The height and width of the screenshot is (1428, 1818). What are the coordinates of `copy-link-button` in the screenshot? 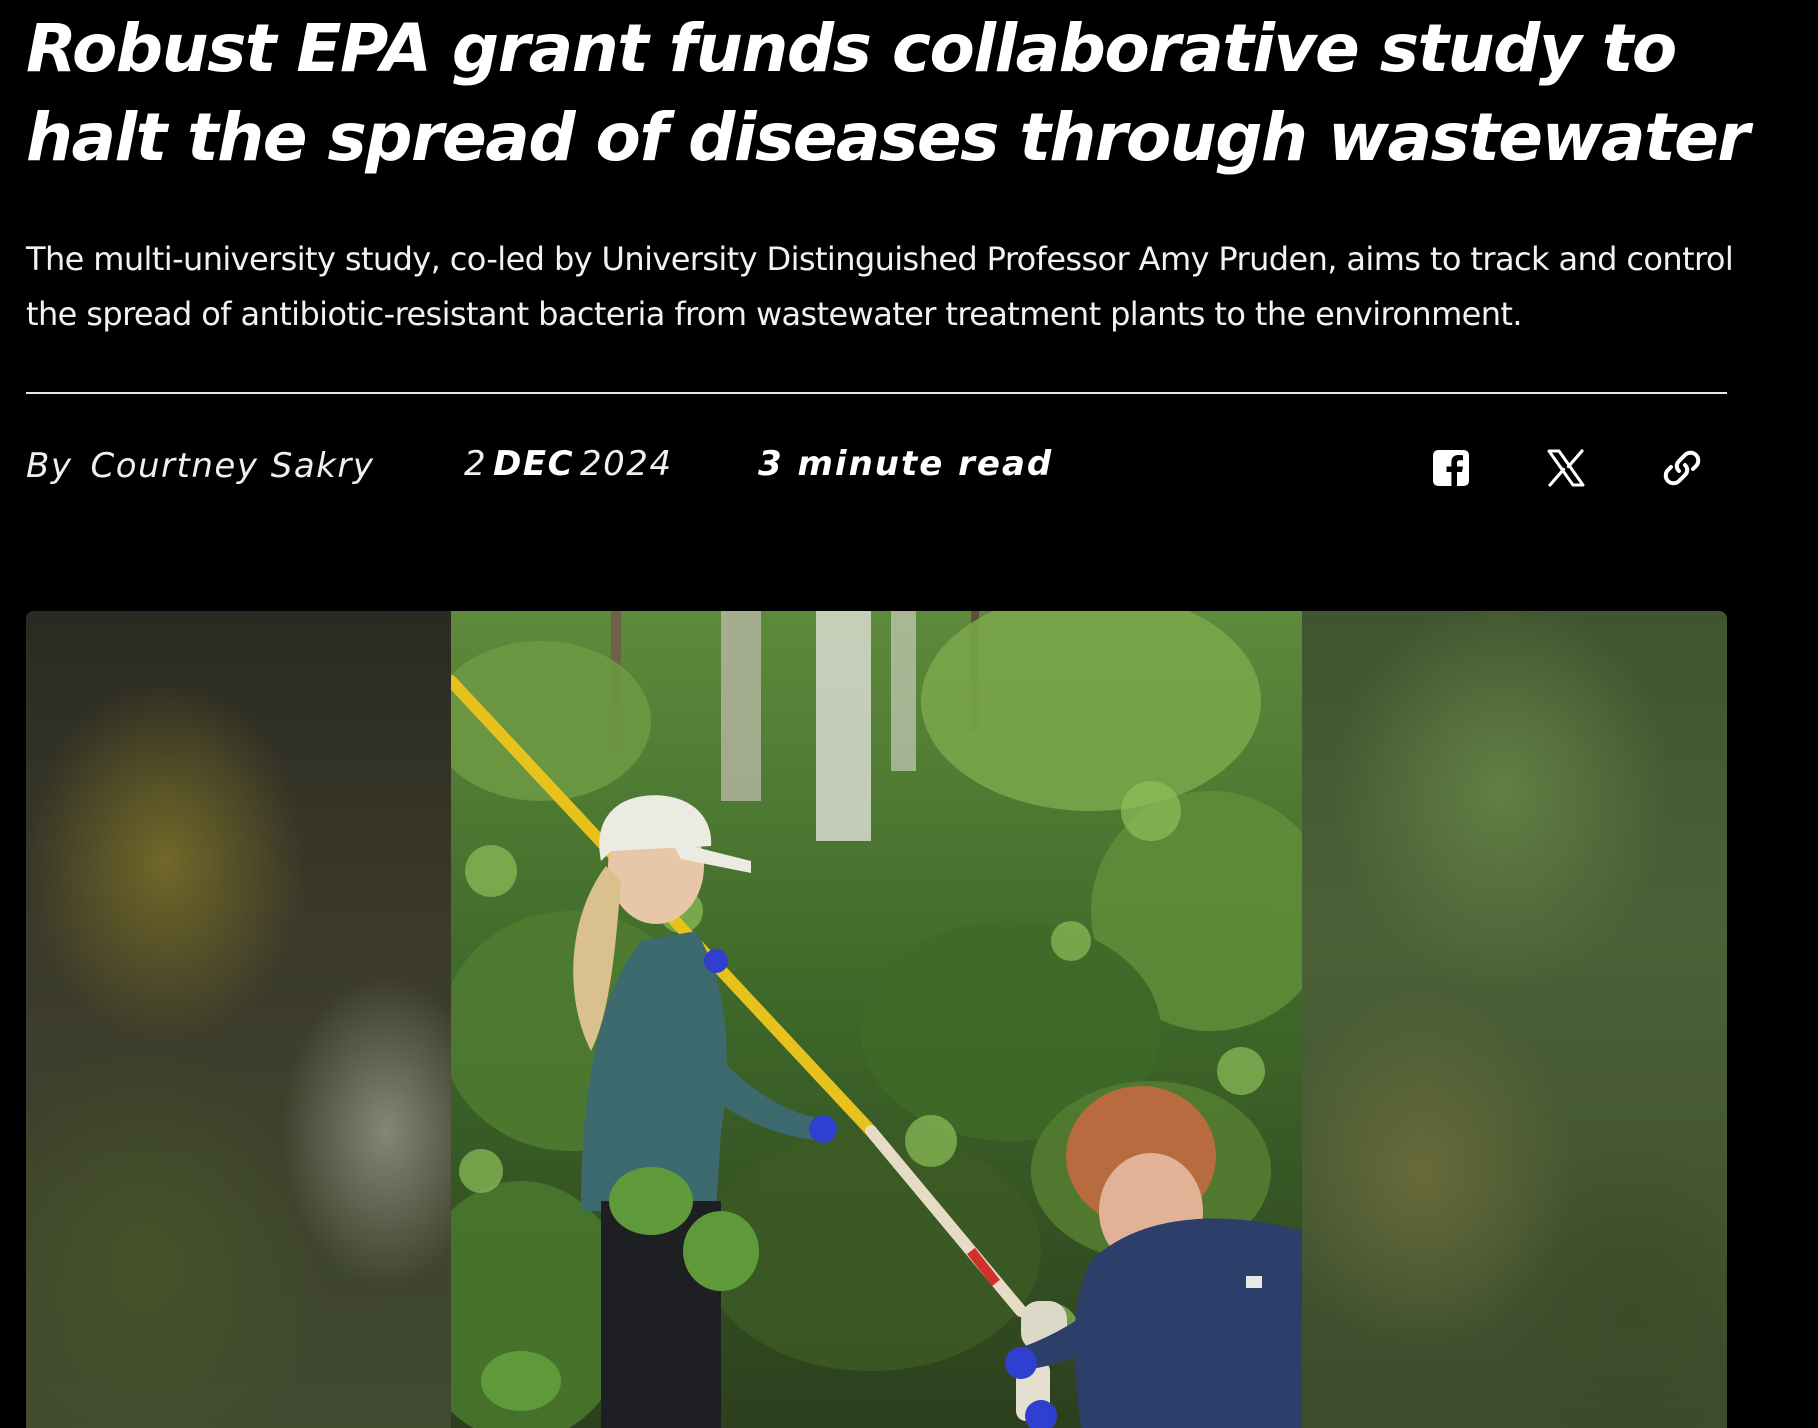 It's located at (1682, 468).